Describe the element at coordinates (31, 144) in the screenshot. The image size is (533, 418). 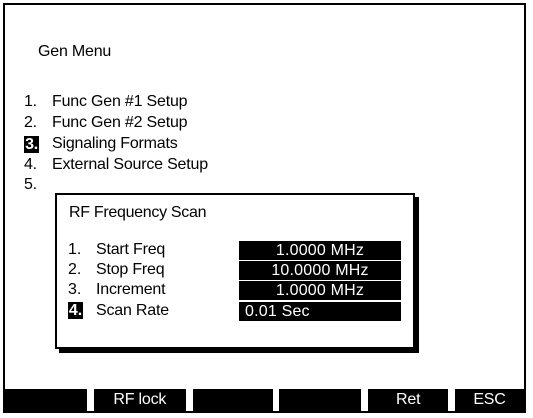
I see `menu-item-number-selected: 3.` at that location.